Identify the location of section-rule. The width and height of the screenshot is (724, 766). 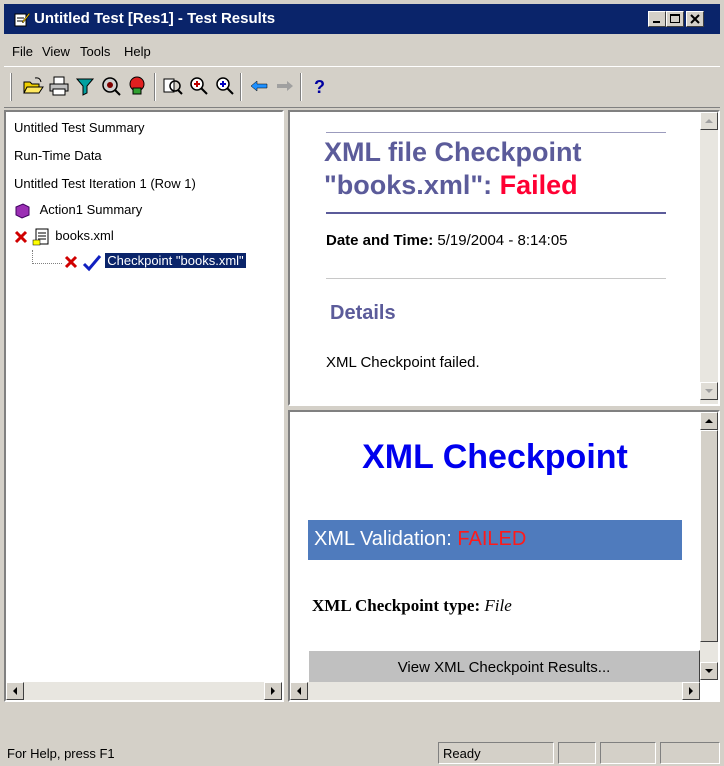
(496, 278).